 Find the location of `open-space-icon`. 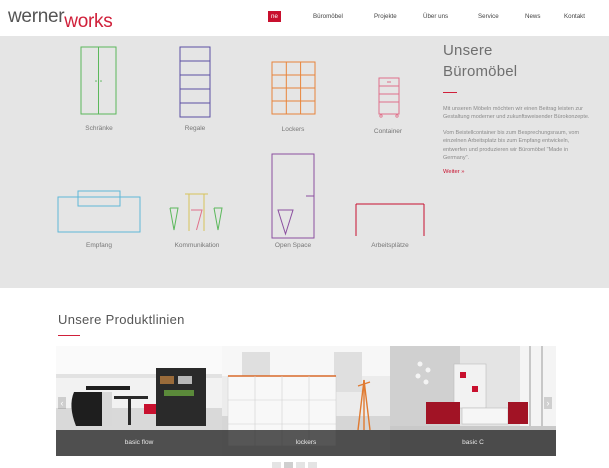

open-space-icon is located at coordinates (293, 196).